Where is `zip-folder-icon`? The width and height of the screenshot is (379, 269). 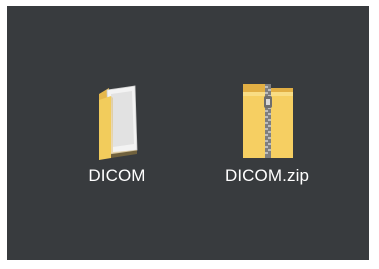
zip-folder-icon is located at coordinates (268, 121).